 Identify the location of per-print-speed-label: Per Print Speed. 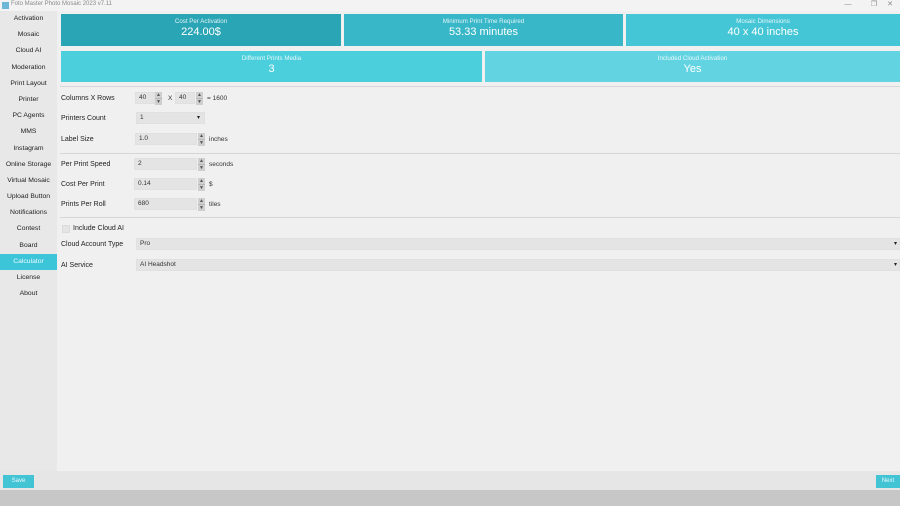
(86, 164).